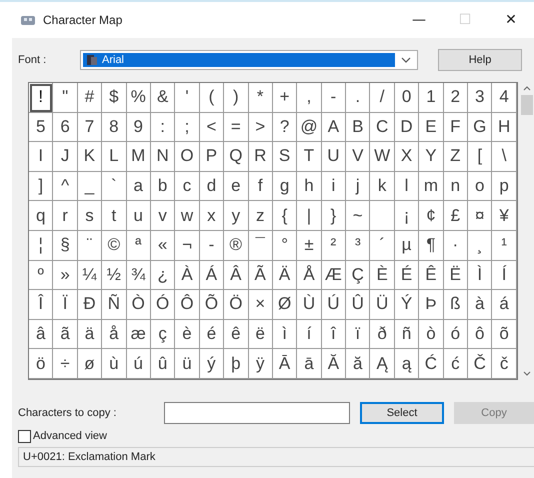 The image size is (534, 478). What do you see at coordinates (334, 98) in the screenshot?
I see `character-cell: -` at bounding box center [334, 98].